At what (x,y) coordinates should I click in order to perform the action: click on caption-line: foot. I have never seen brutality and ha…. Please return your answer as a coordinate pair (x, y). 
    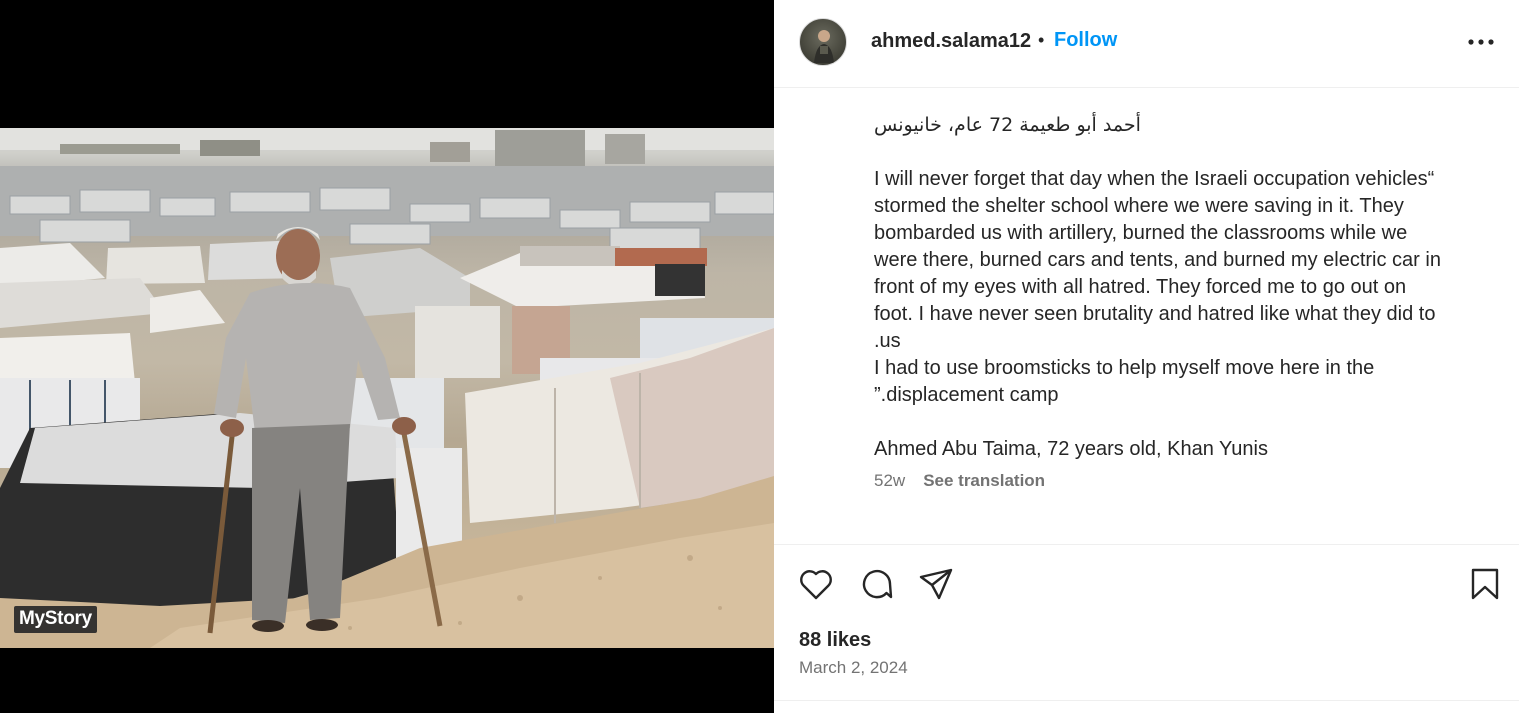
    Looking at the image, I should click on (1155, 314).